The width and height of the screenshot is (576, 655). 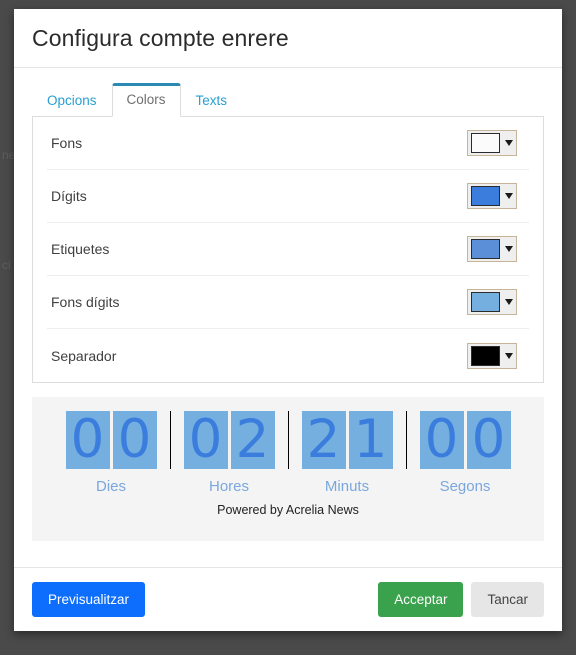 I want to click on footer-actions: Acceptar Tancar, so click(x=461, y=599).